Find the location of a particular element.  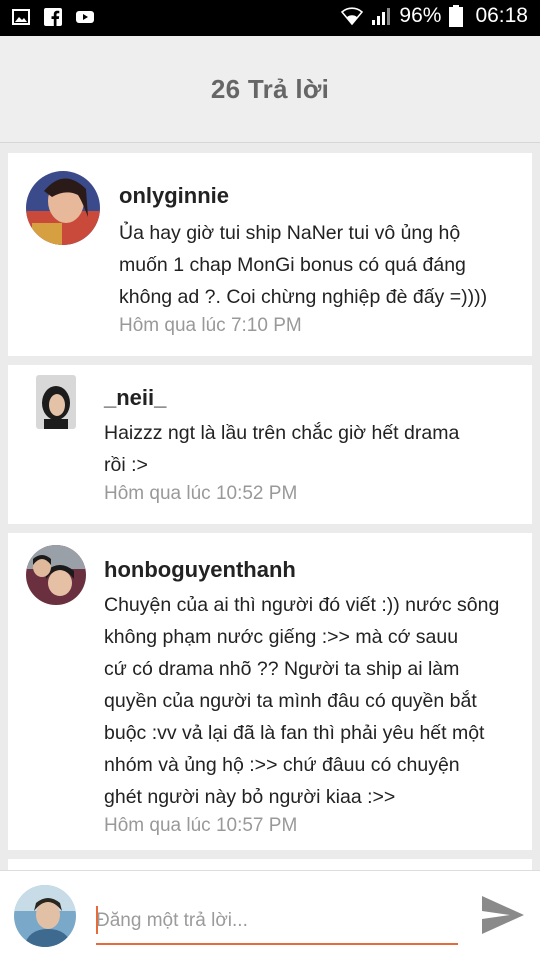

replies-header: 26 Trả lời is located at coordinates (270, 89).